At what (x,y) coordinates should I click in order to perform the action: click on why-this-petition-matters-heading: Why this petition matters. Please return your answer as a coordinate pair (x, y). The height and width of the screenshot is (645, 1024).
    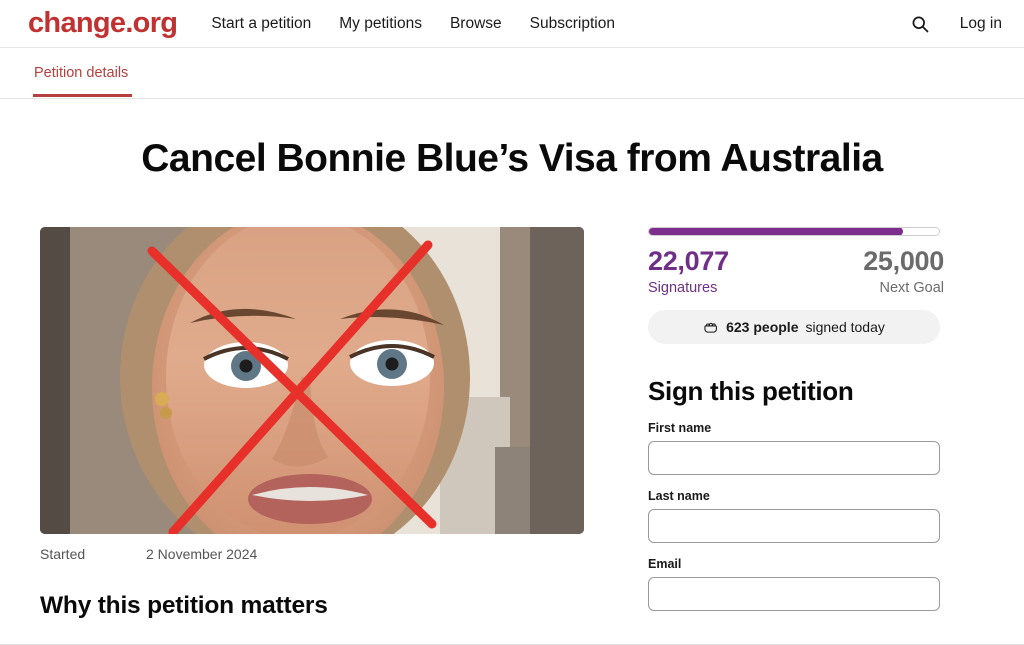
    Looking at the image, I should click on (184, 605).